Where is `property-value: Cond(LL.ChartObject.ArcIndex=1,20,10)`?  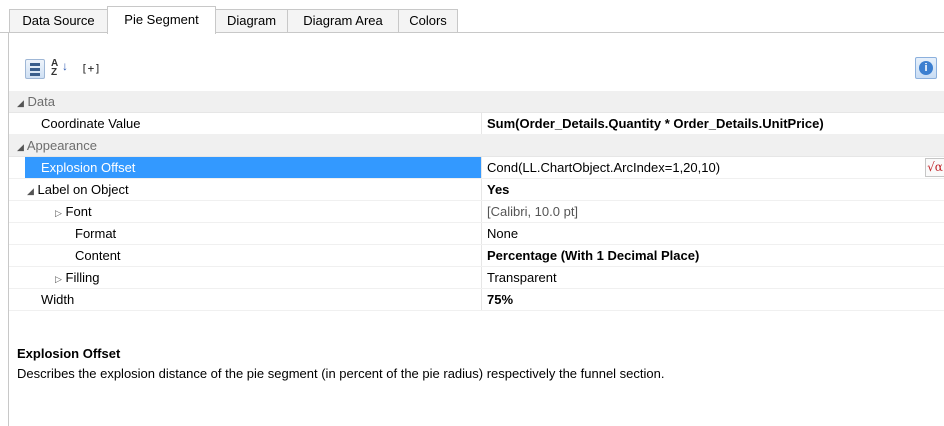
property-value: Cond(LL.ChartObject.ArcIndex=1,20,10) is located at coordinates (603, 167).